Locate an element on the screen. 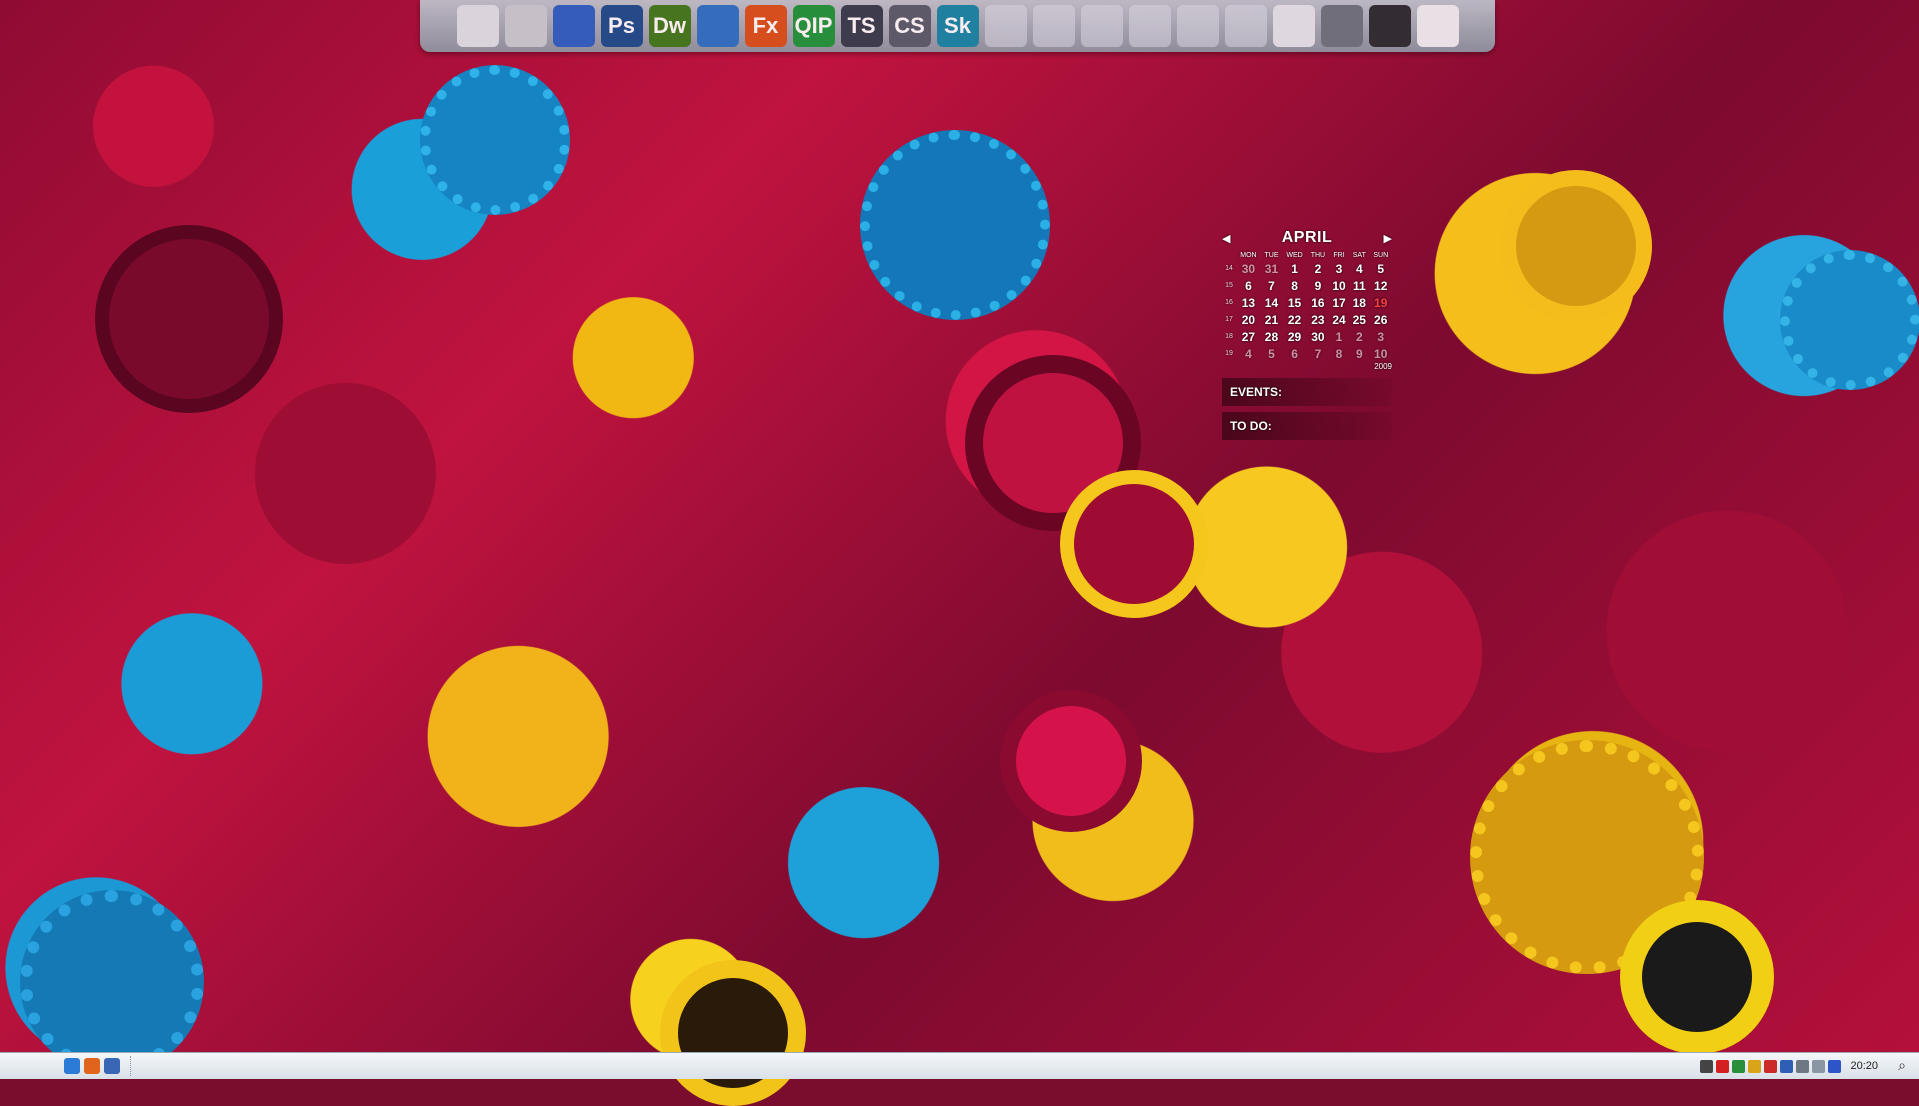 This screenshot has width=1919, height=1106. calendar-week-row: 14 30 31 1 2 3 4 5 is located at coordinates (1307, 268).